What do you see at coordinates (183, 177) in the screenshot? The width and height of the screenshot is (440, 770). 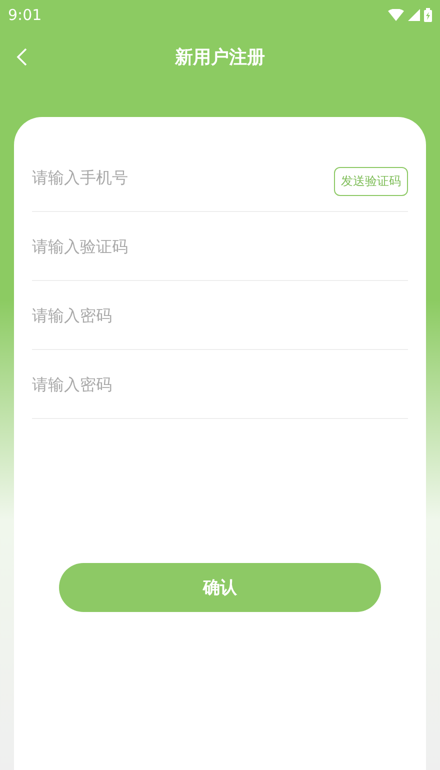 I see `input-field: 请输入手机号` at bounding box center [183, 177].